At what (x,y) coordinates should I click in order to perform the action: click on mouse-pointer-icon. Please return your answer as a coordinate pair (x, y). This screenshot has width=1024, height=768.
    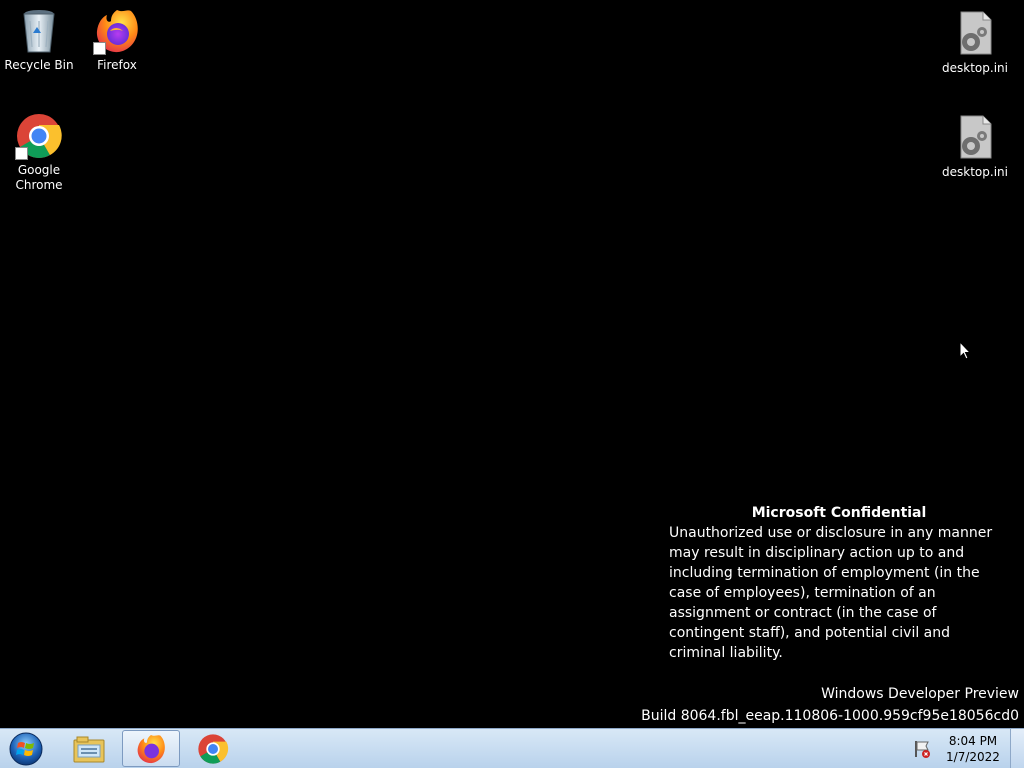
    Looking at the image, I should click on (965, 352).